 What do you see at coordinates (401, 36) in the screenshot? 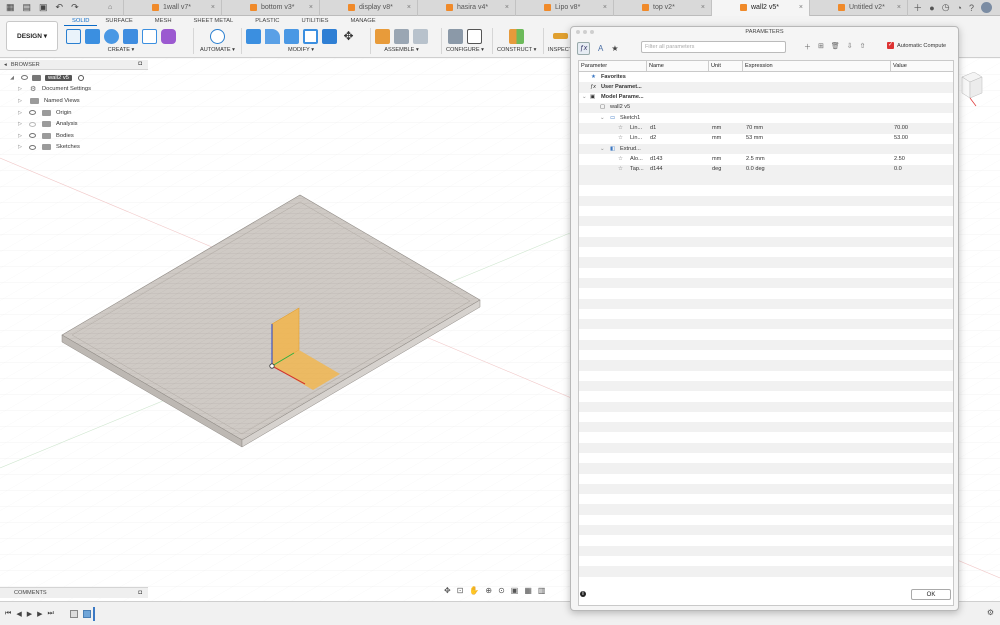
I see `joint-icon` at bounding box center [401, 36].